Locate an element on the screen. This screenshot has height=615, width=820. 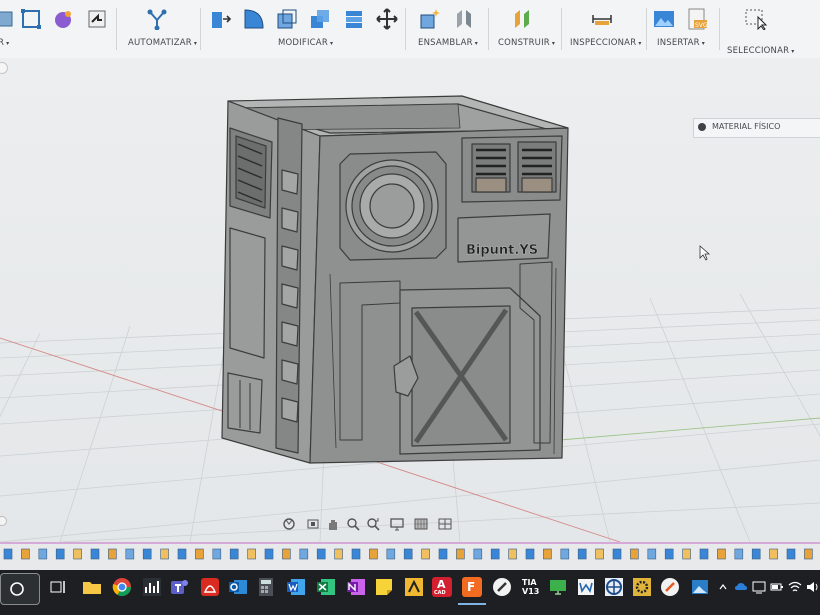
cloud-icon is located at coordinates (741, 587).